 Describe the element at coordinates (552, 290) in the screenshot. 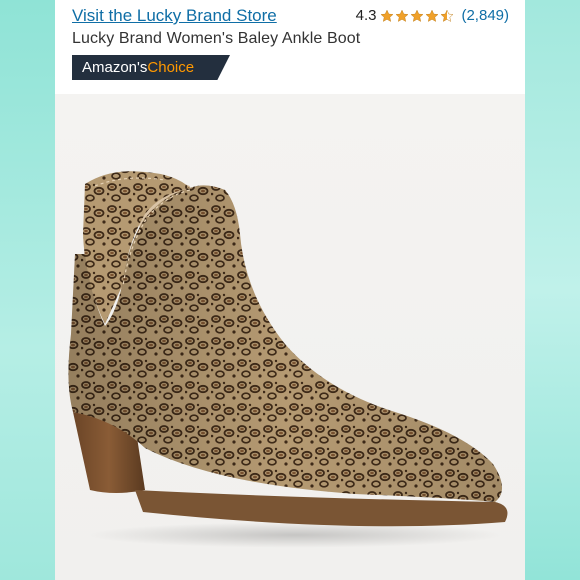

I see `right-frame` at that location.